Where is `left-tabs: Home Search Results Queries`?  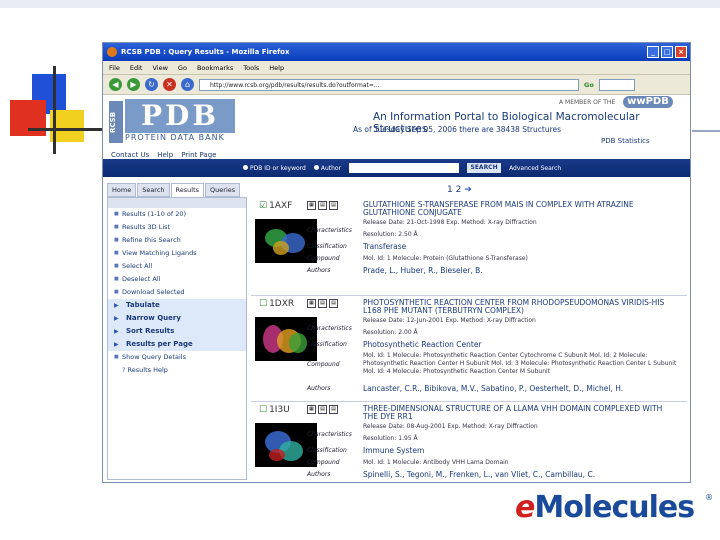 left-tabs: Home Search Results Queries is located at coordinates (177, 190).